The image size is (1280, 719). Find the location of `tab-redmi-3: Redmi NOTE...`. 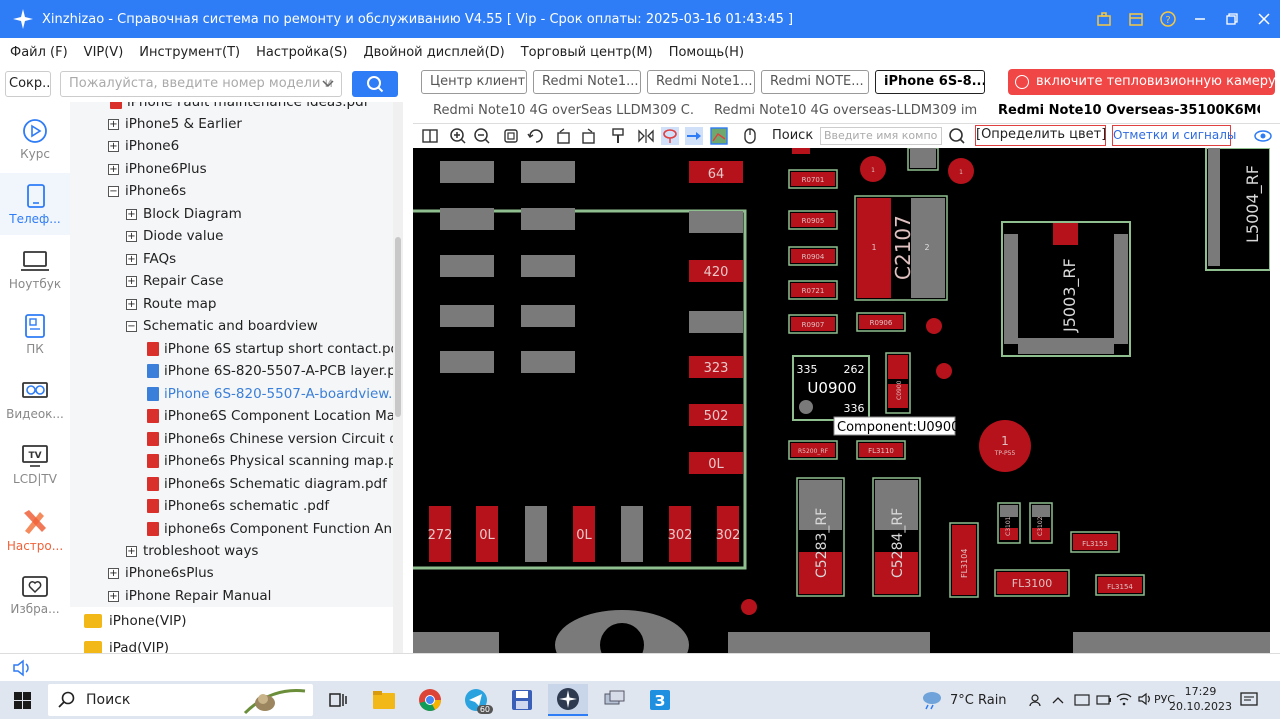

tab-redmi-3: Redmi NOTE... is located at coordinates (815, 82).